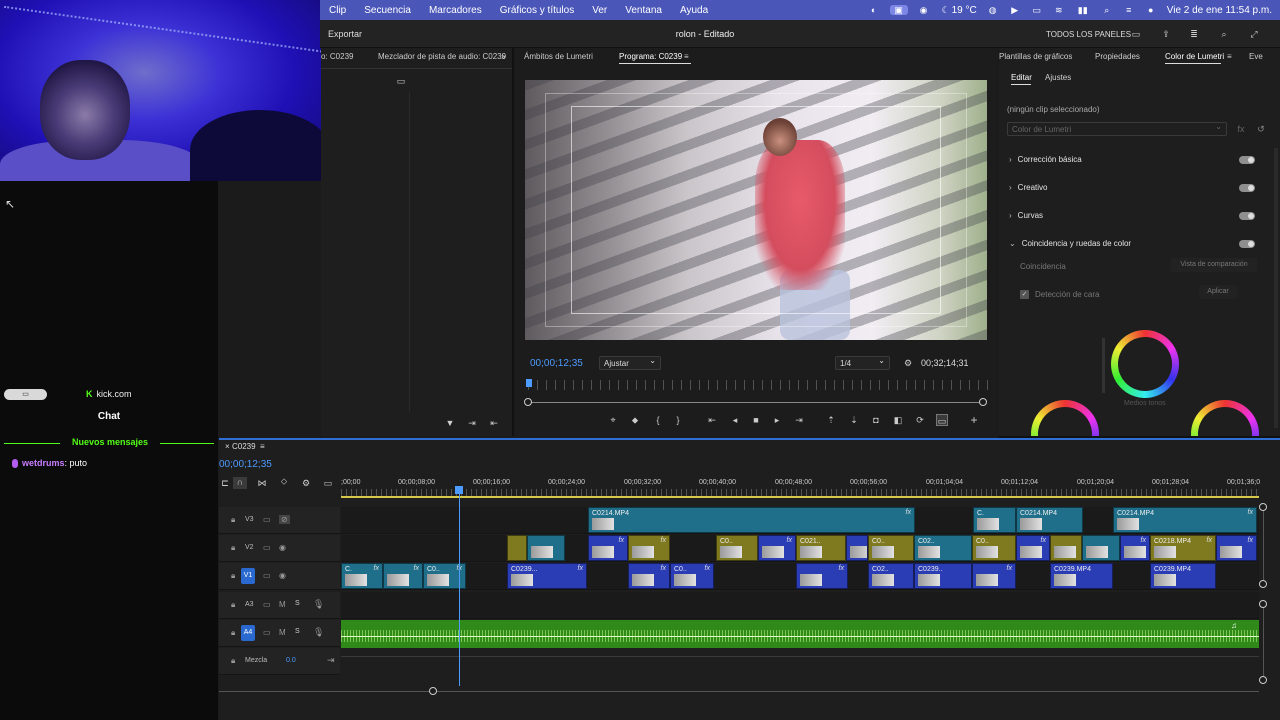 This screenshot has height=720, width=1280. I want to click on marker-icon: ⬥, so click(635, 420).